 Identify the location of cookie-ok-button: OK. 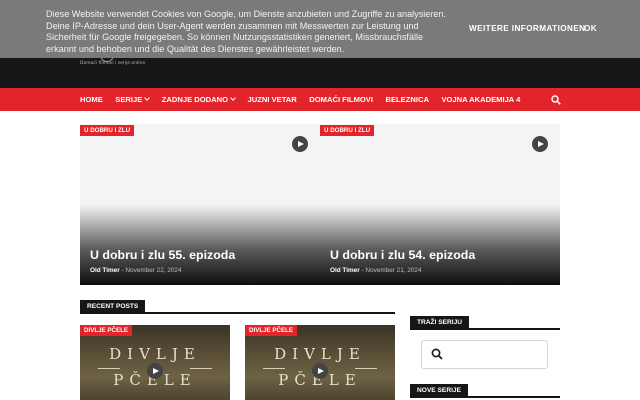
(590, 28).